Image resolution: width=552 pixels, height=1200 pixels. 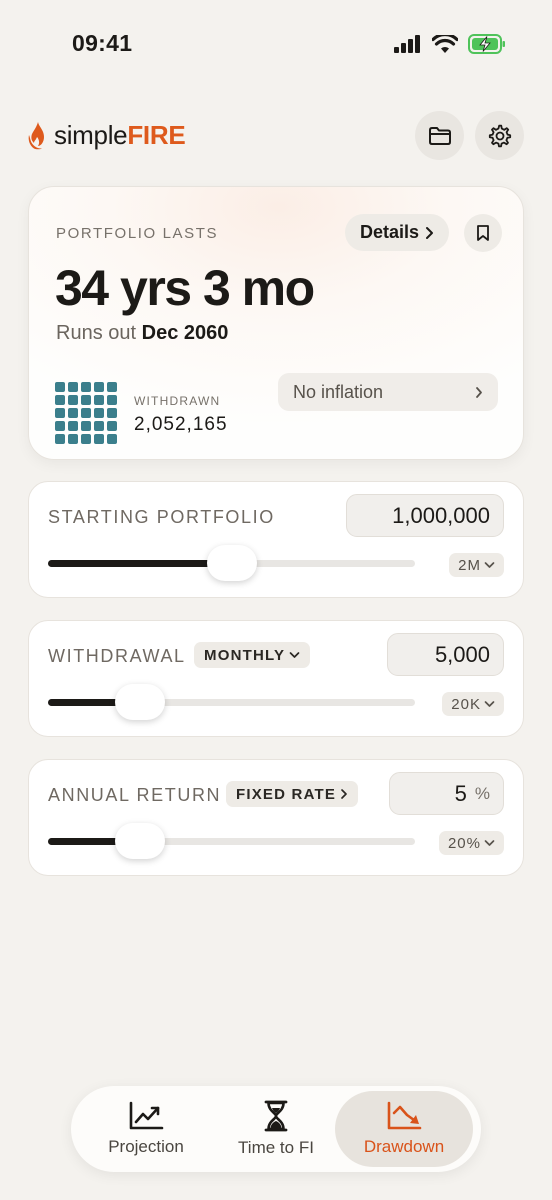 What do you see at coordinates (245, 655) in the screenshot?
I see `withdrawal-frequency: MONTHLY` at bounding box center [245, 655].